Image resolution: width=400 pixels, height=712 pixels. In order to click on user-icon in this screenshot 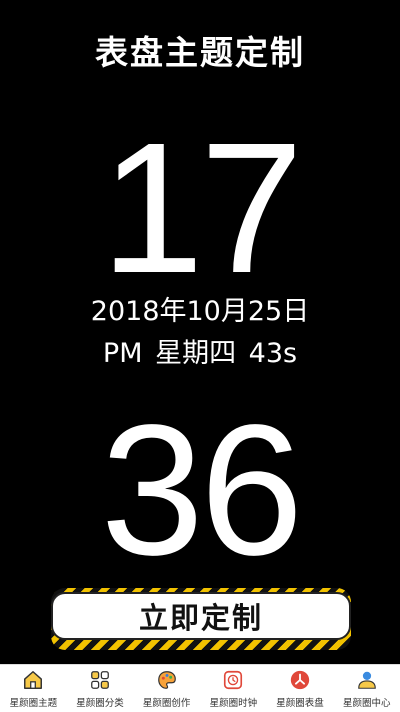, I will do `click(366, 680)`.